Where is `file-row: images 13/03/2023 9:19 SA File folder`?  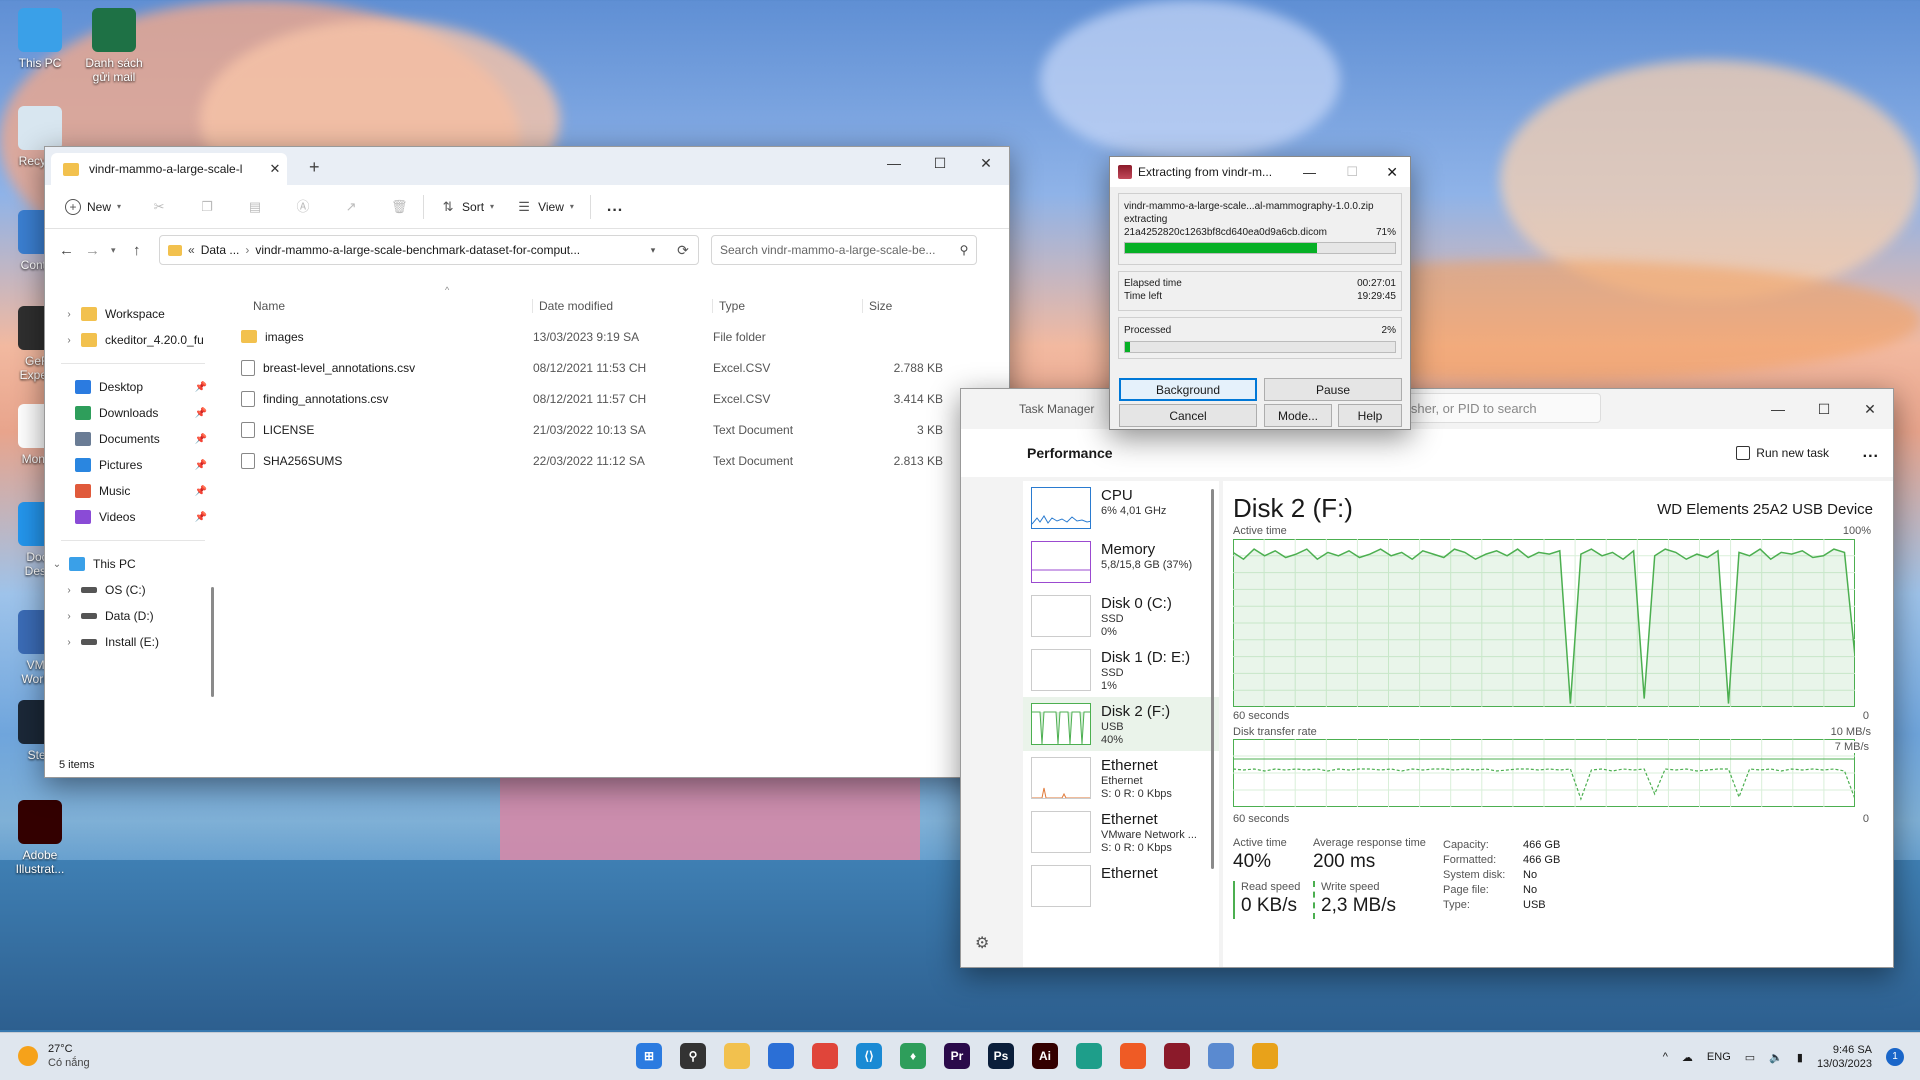
file-row: images 13/03/2023 9:19 SA File folder is located at coordinates (616, 336).